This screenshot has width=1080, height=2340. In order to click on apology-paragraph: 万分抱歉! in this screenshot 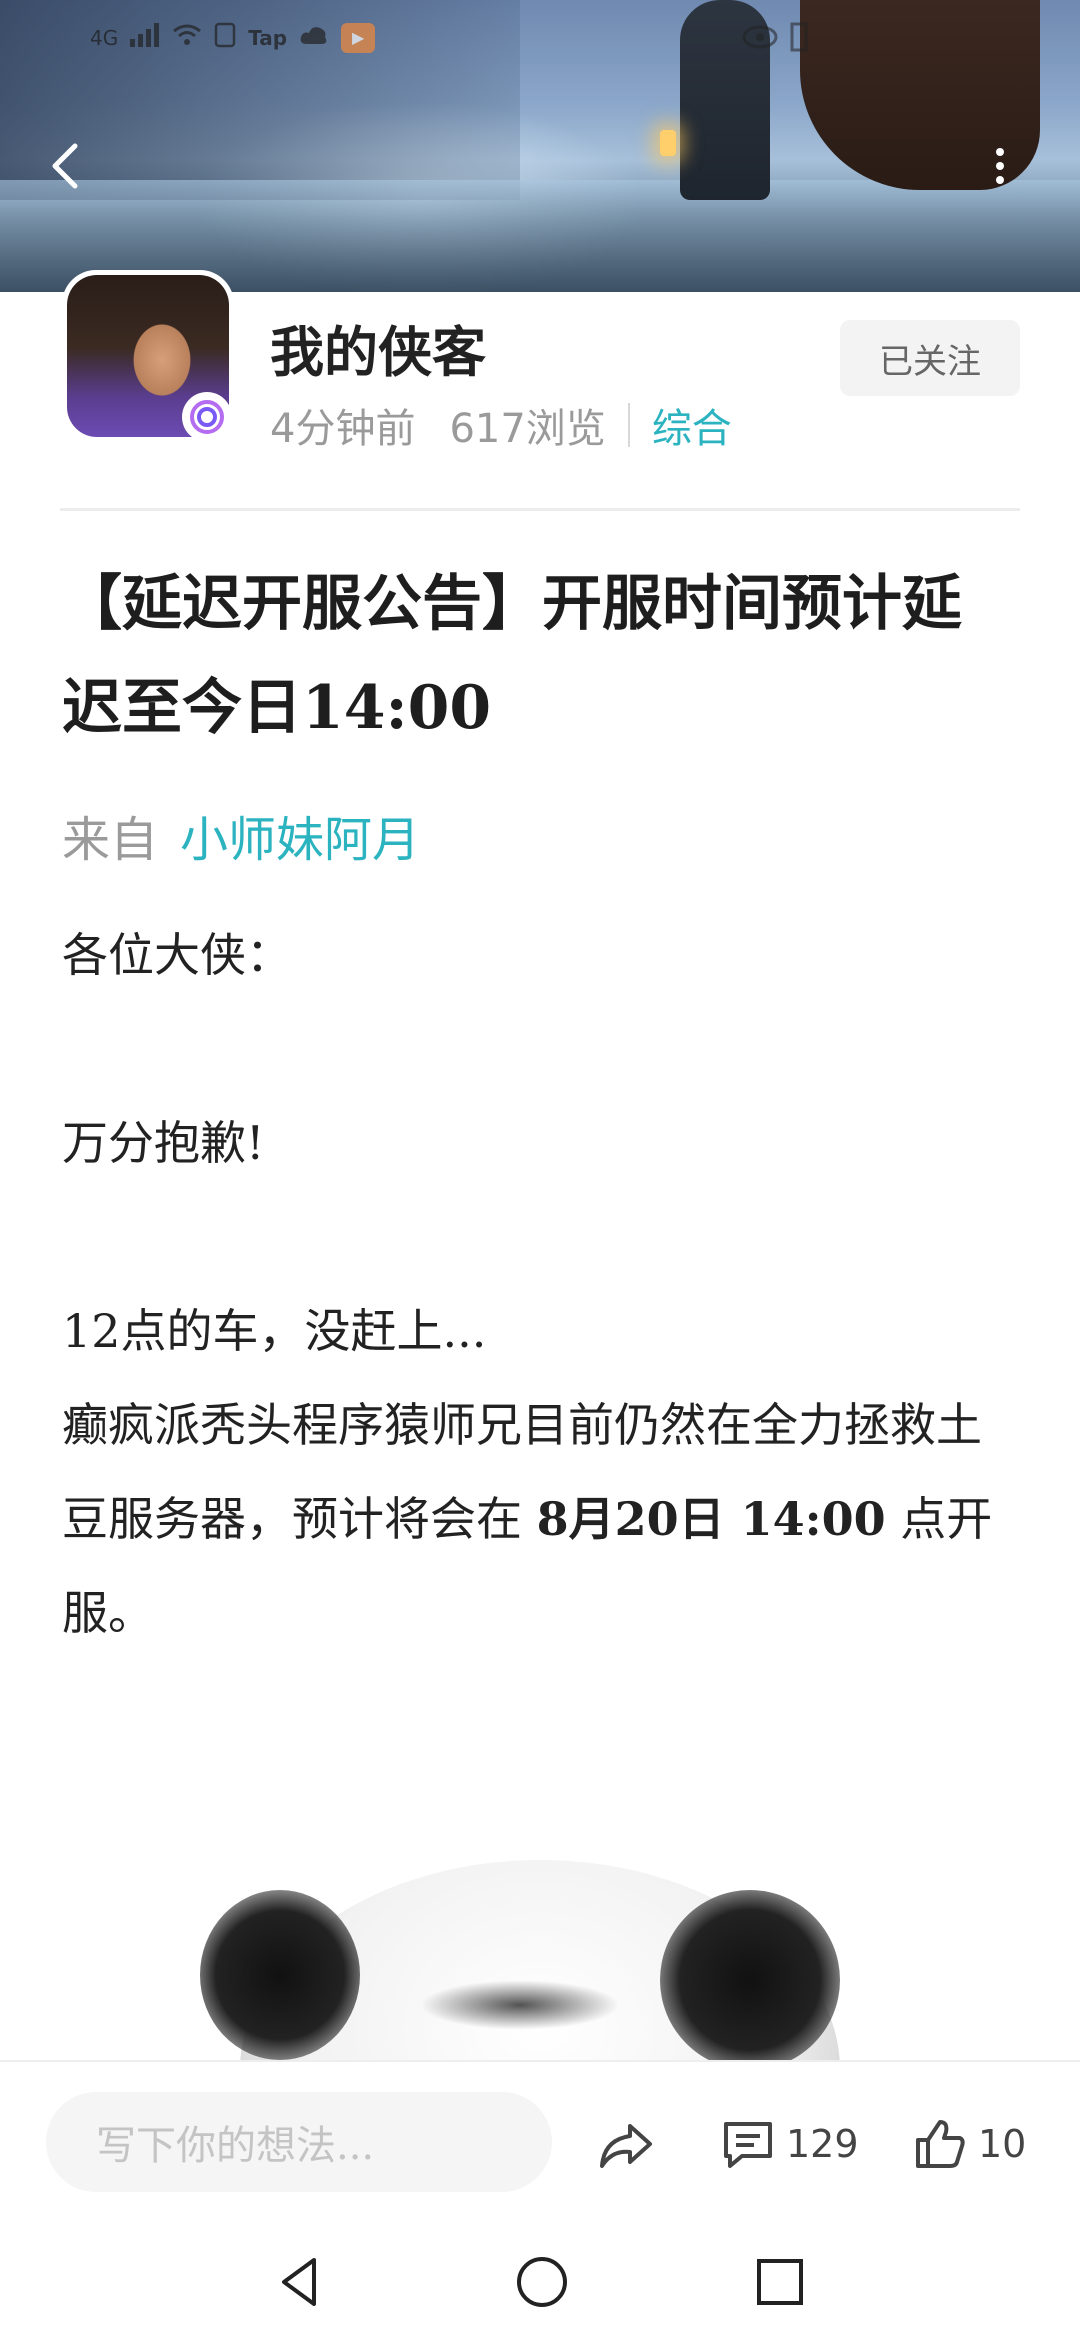, I will do `click(163, 1143)`.